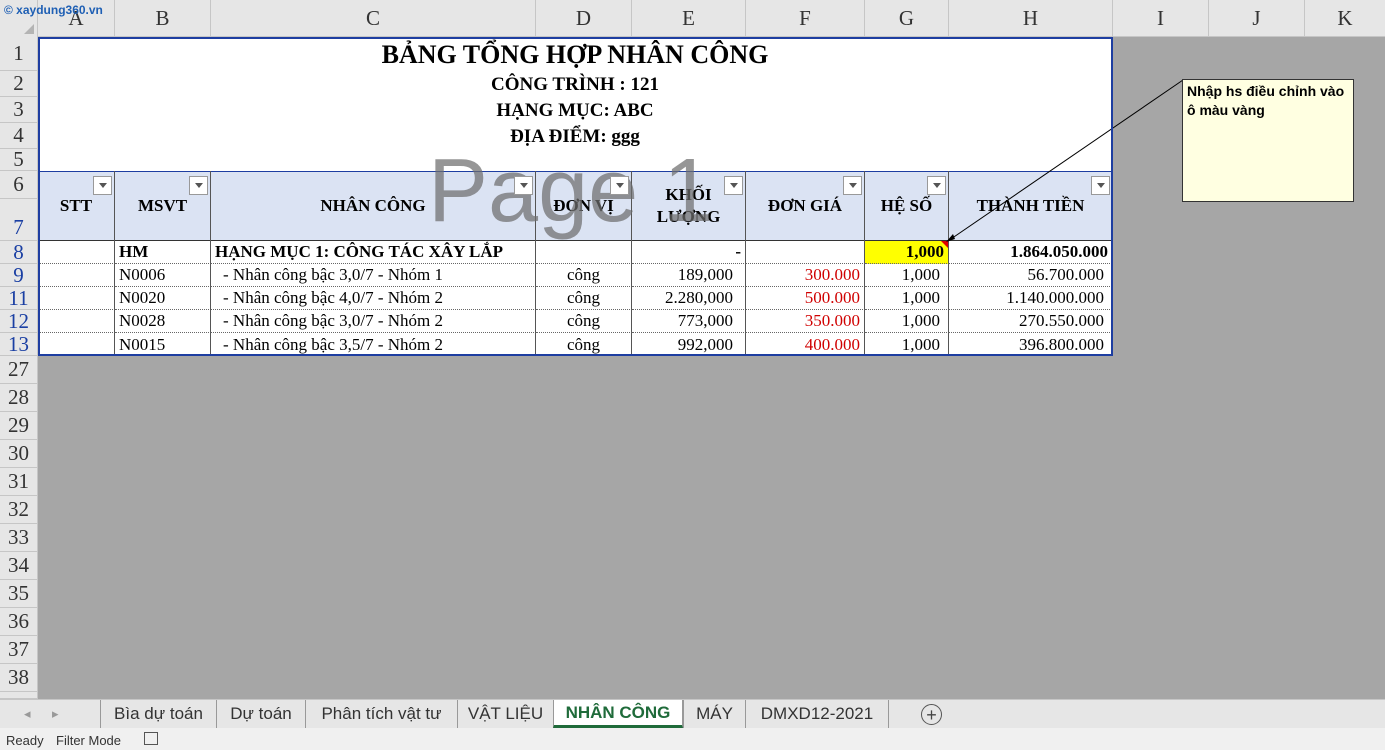 Image resolution: width=1385 pixels, height=750 pixels. Describe the element at coordinates (19, 482) in the screenshot. I see `row-header-31: 31` at that location.